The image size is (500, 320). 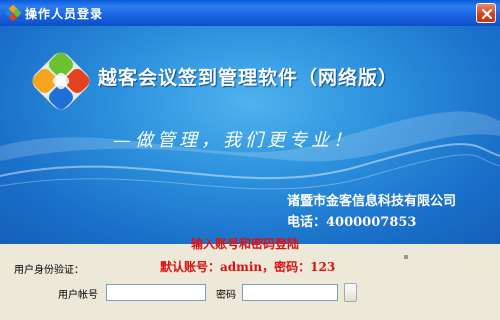 I want to click on close-icon, so click(x=487, y=14).